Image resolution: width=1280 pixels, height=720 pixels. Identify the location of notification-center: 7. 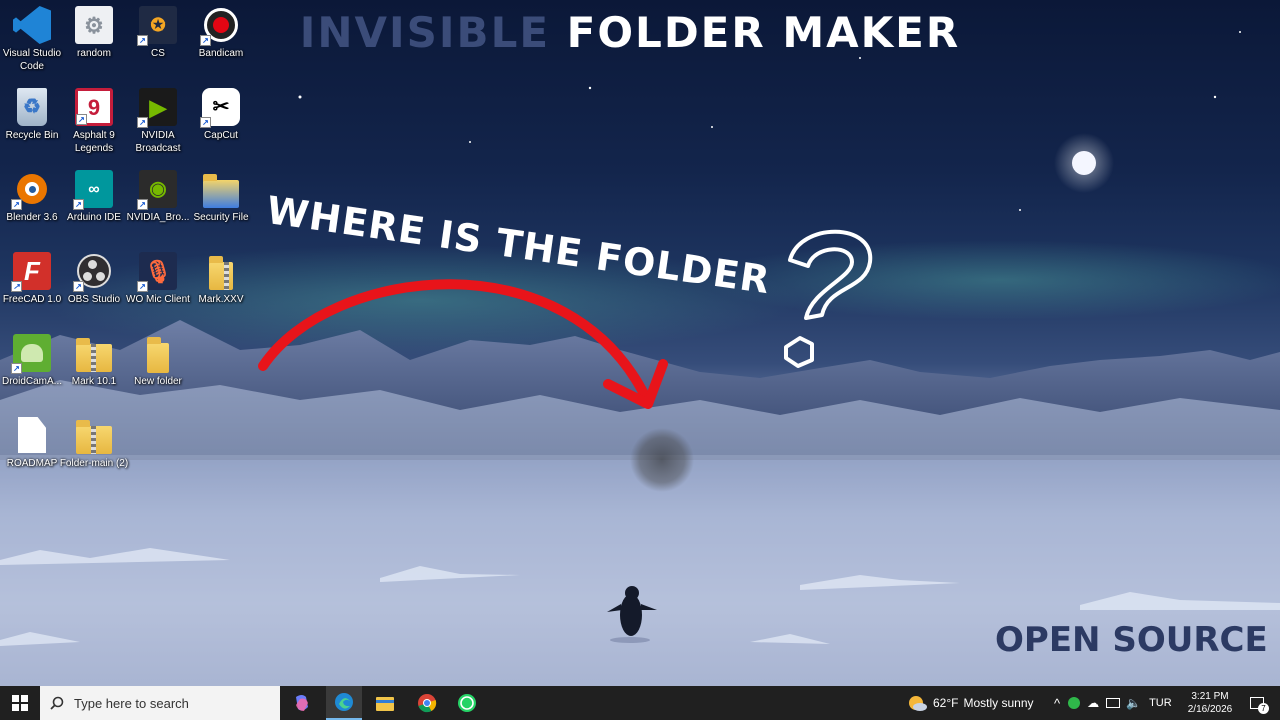
(1257, 703).